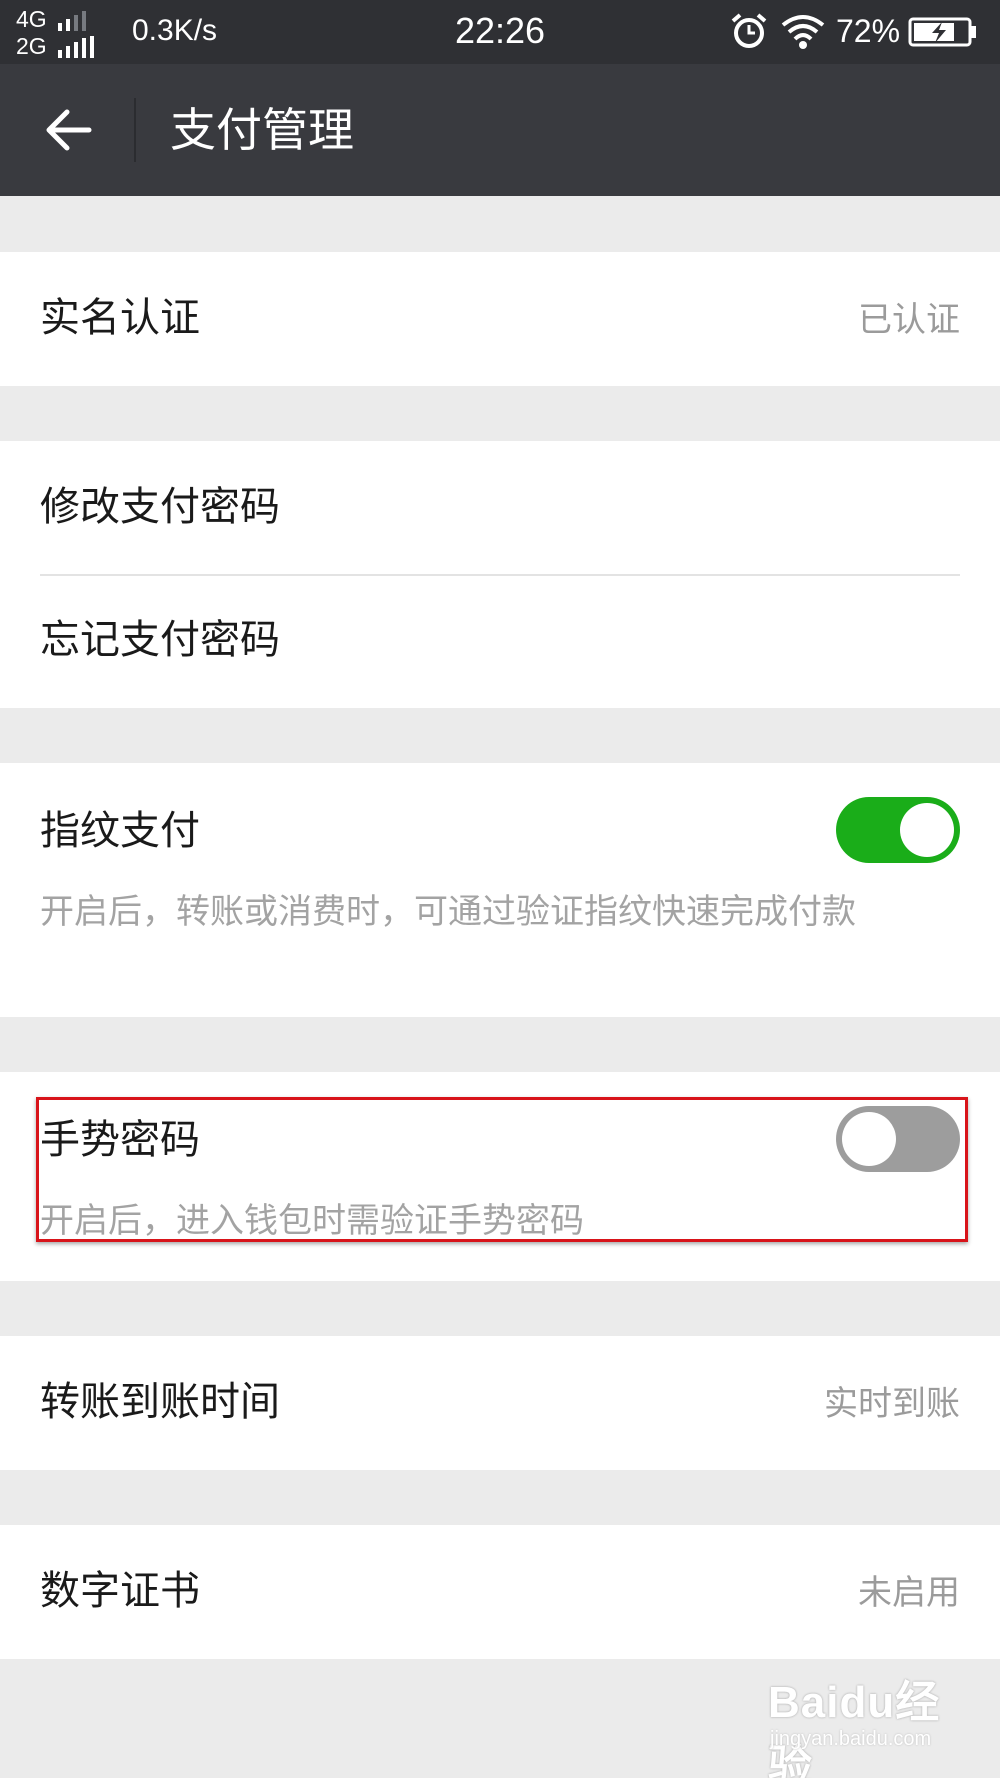  I want to click on row-description: 开启后，转账或消费时，可通过验证指纹快速完成付款, so click(448, 912).